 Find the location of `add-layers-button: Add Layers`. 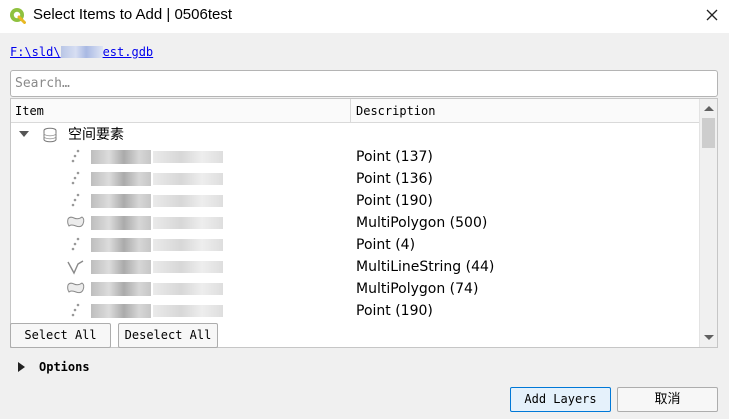

add-layers-button: Add Layers is located at coordinates (560, 399).